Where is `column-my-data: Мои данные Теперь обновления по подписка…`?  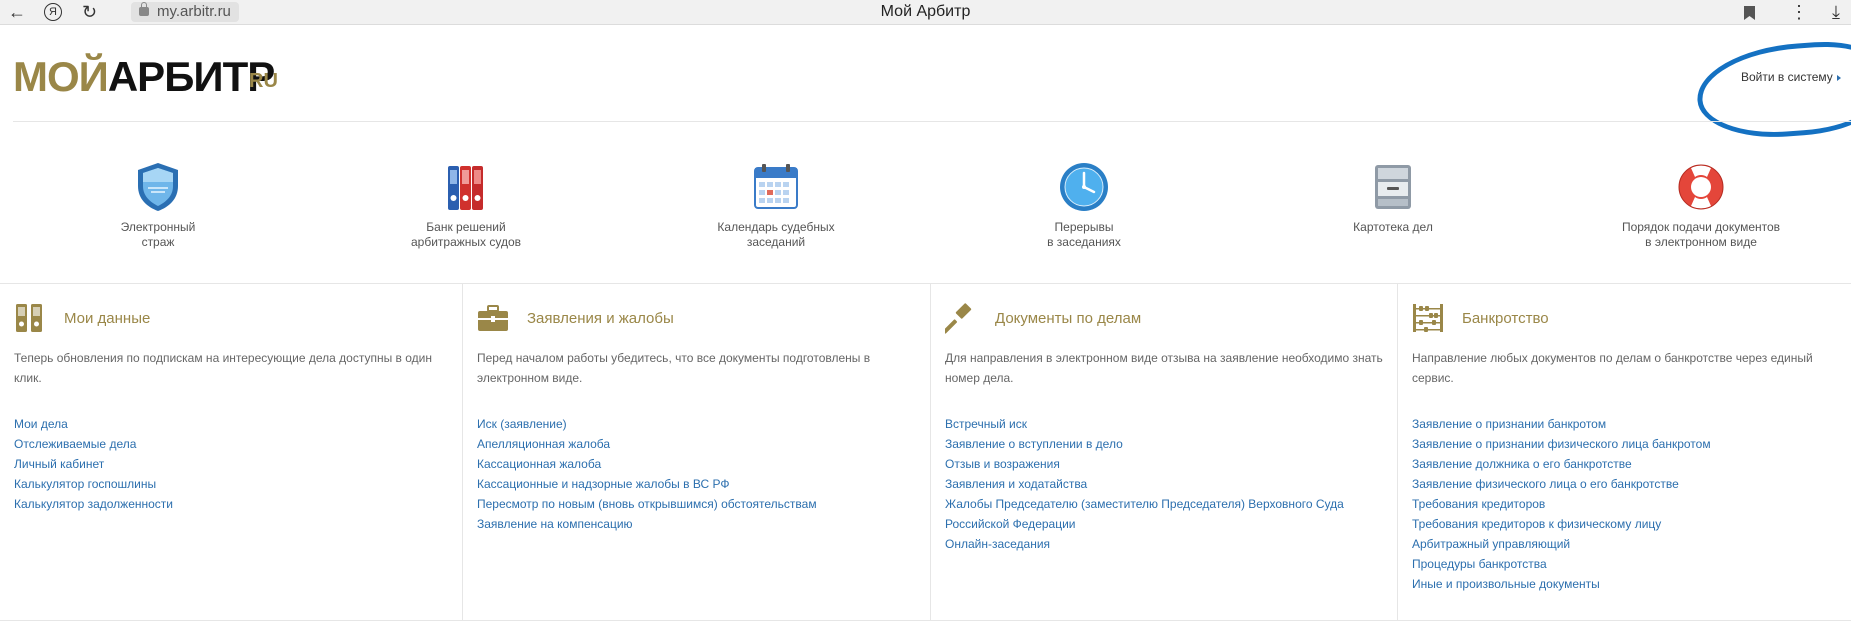
column-my-data: Мои данные Теперь обновления по подписка… is located at coordinates (231, 452).